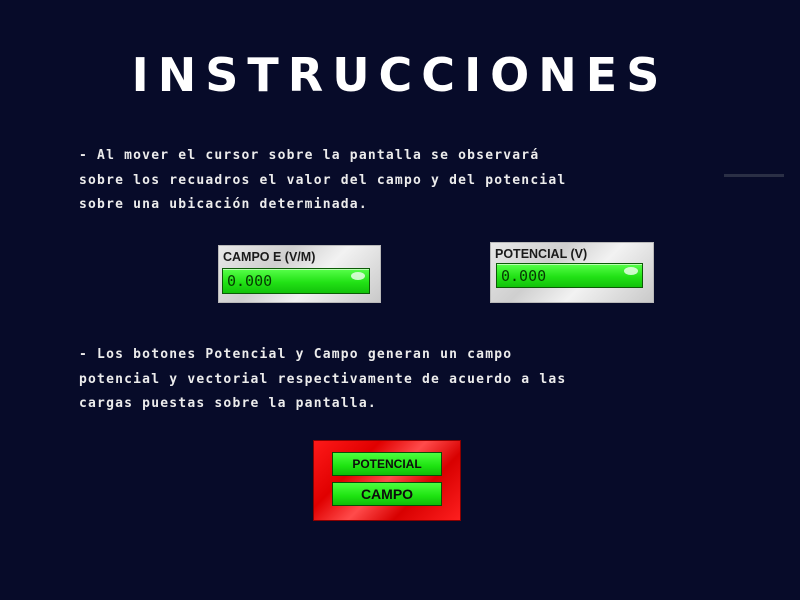  I want to click on paragraph-line: sobre una ubicación determinada., so click(223, 204).